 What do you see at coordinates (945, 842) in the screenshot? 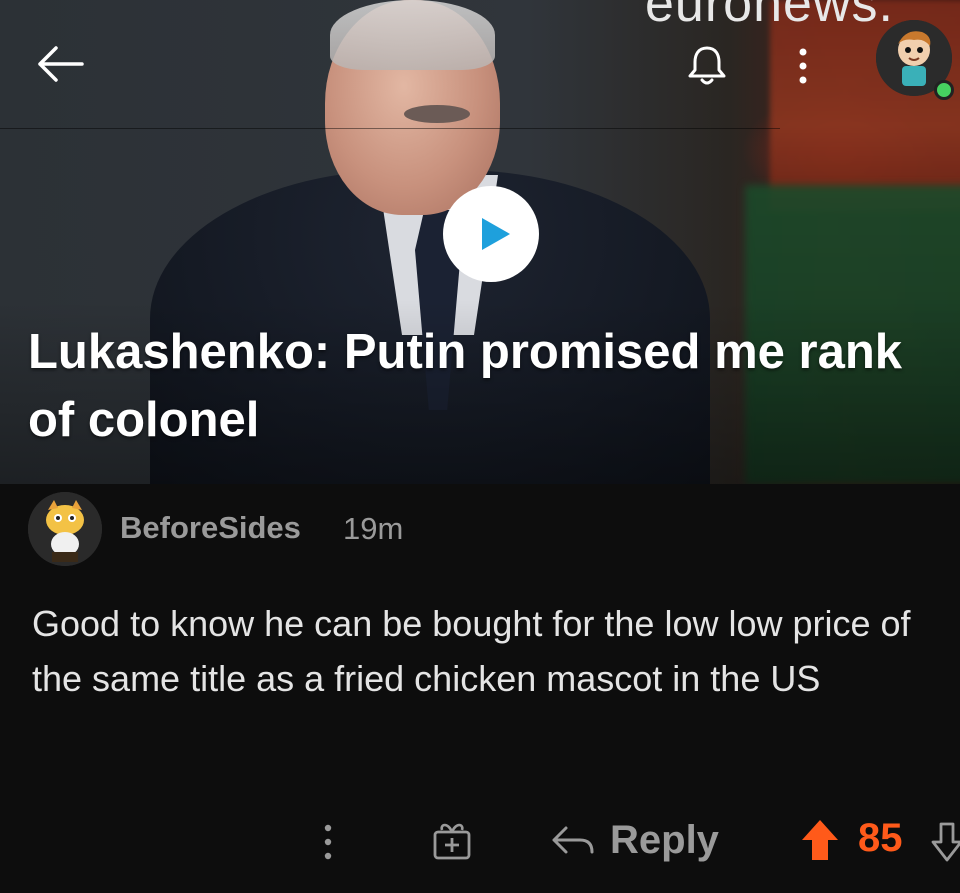
I see `downvote-arrow-icon` at bounding box center [945, 842].